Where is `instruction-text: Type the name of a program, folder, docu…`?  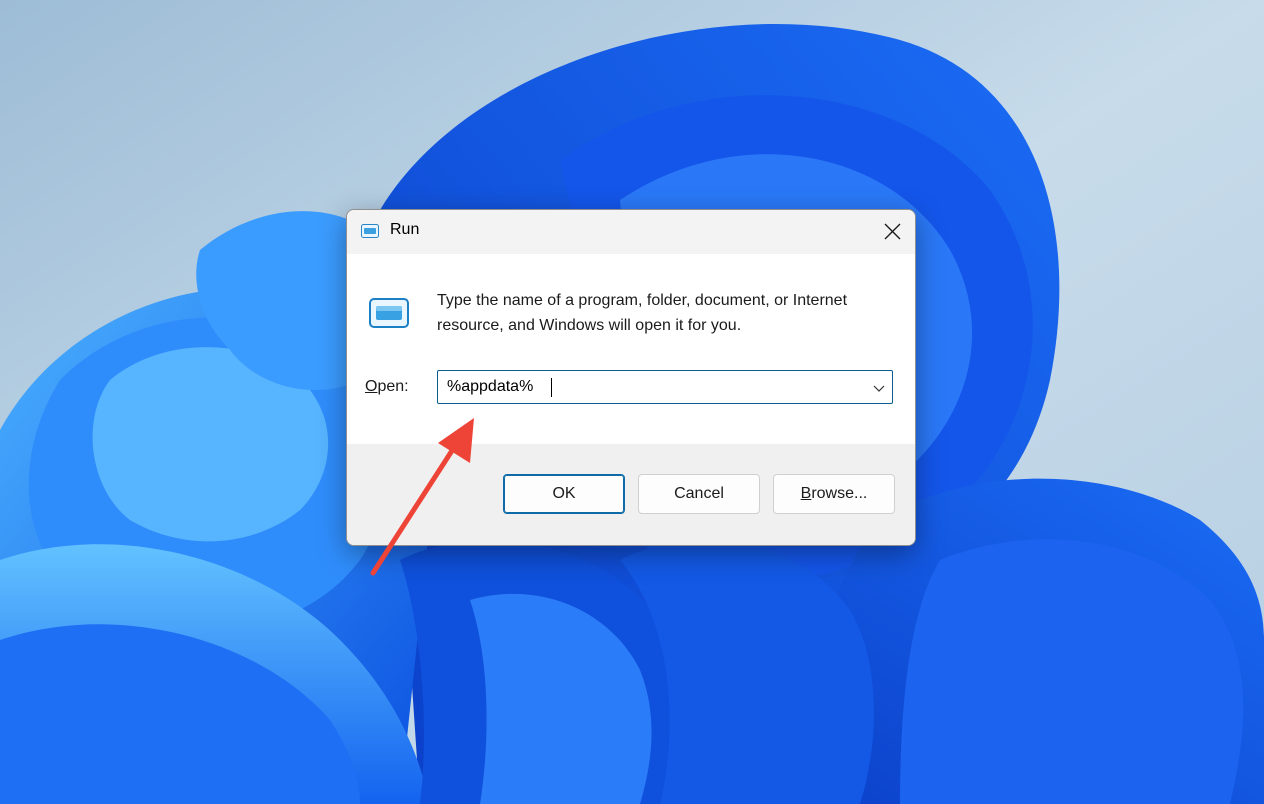 instruction-text: Type the name of a program, folder, docu… is located at coordinates (642, 313).